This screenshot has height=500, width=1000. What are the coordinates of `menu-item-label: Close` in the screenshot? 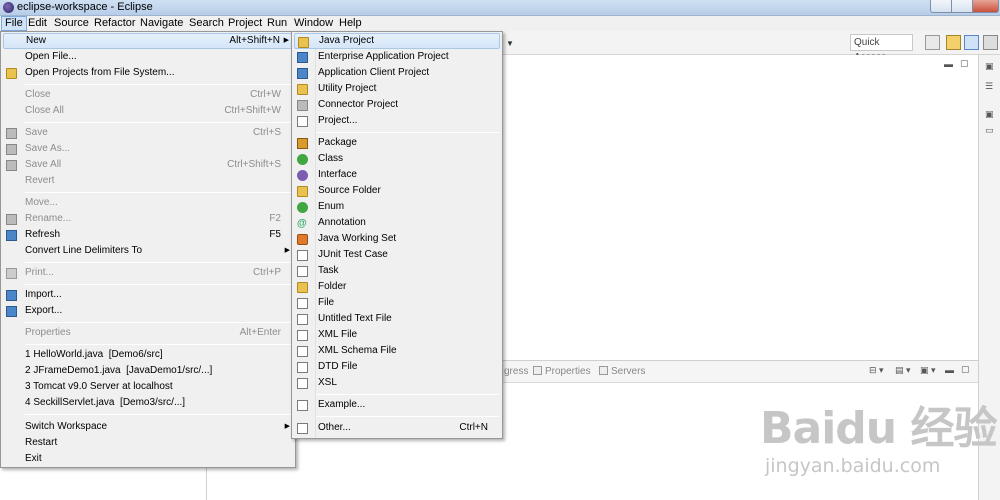 It's located at (38, 94).